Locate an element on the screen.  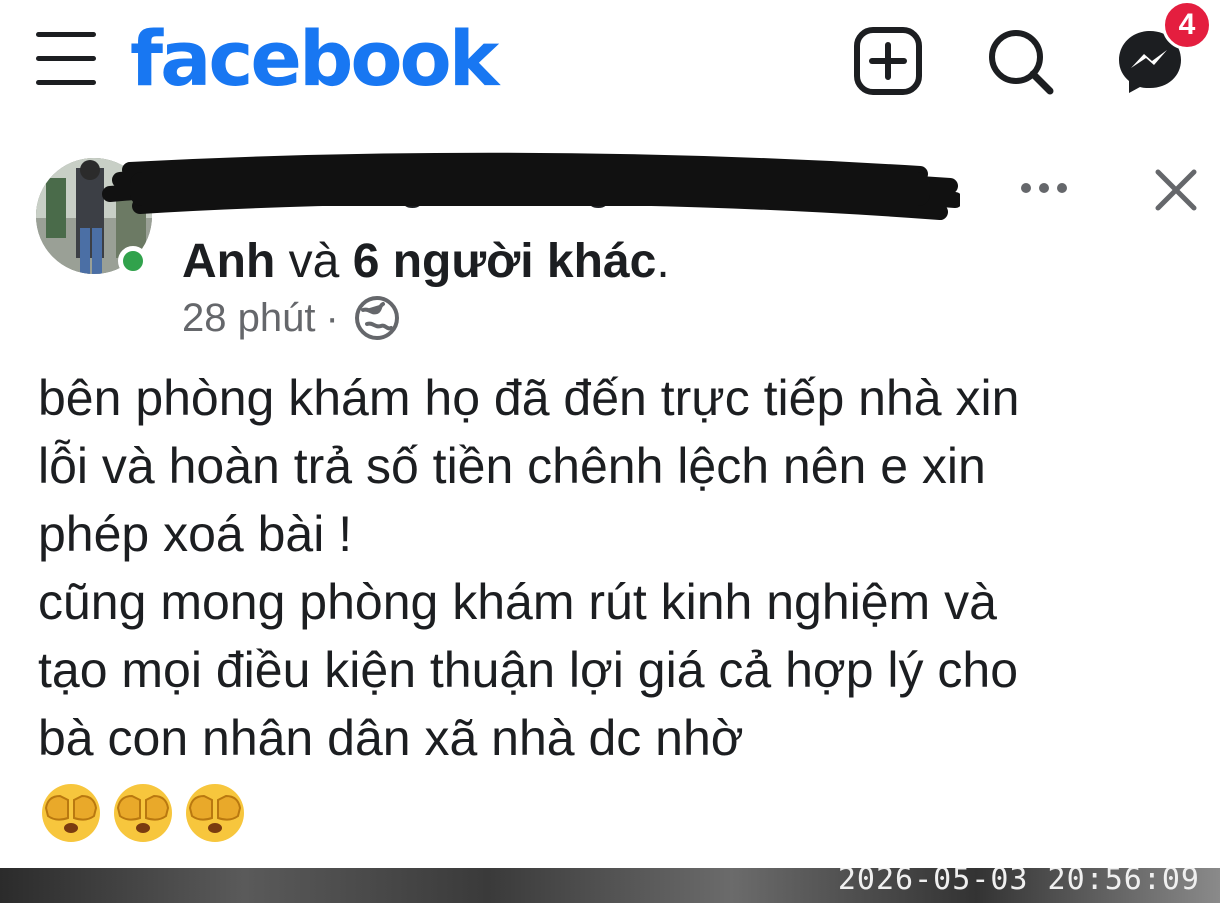
tagged-others-link: 6 người khác is located at coordinates (505, 261).